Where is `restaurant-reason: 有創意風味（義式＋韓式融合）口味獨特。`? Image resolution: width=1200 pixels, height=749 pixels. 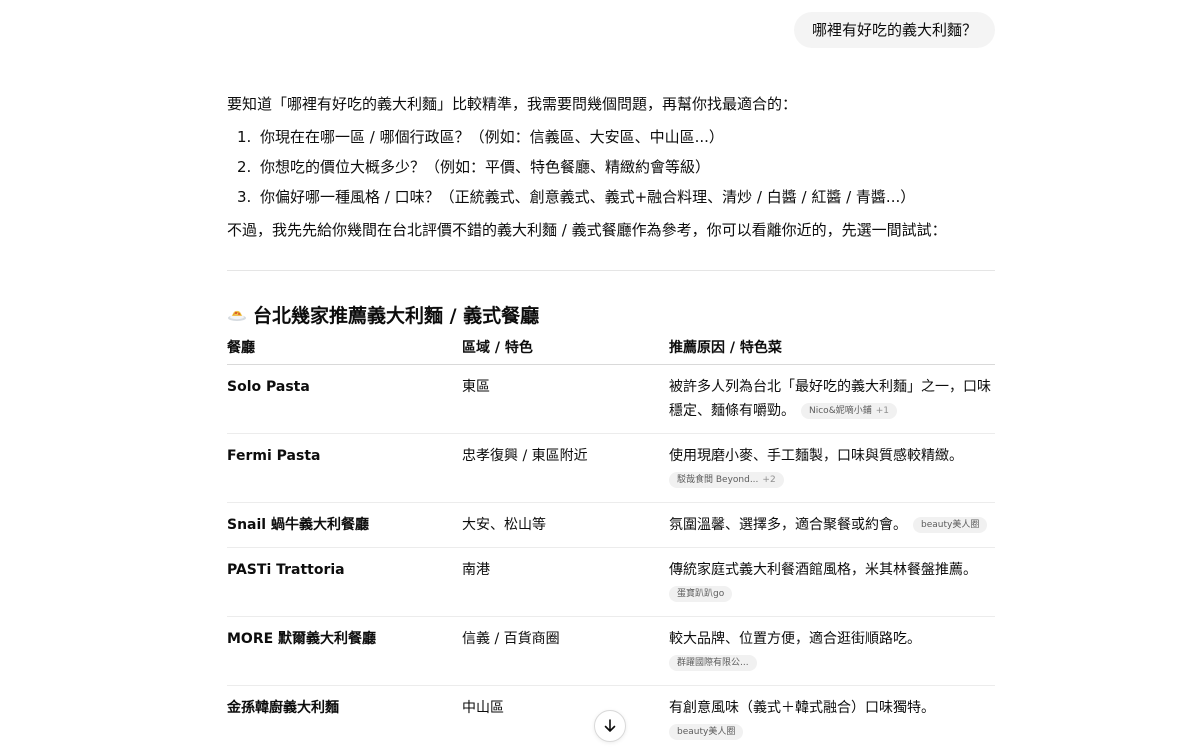 restaurant-reason: 有創意風味（義式＋韓式融合）口味獨特。 is located at coordinates (802, 708).